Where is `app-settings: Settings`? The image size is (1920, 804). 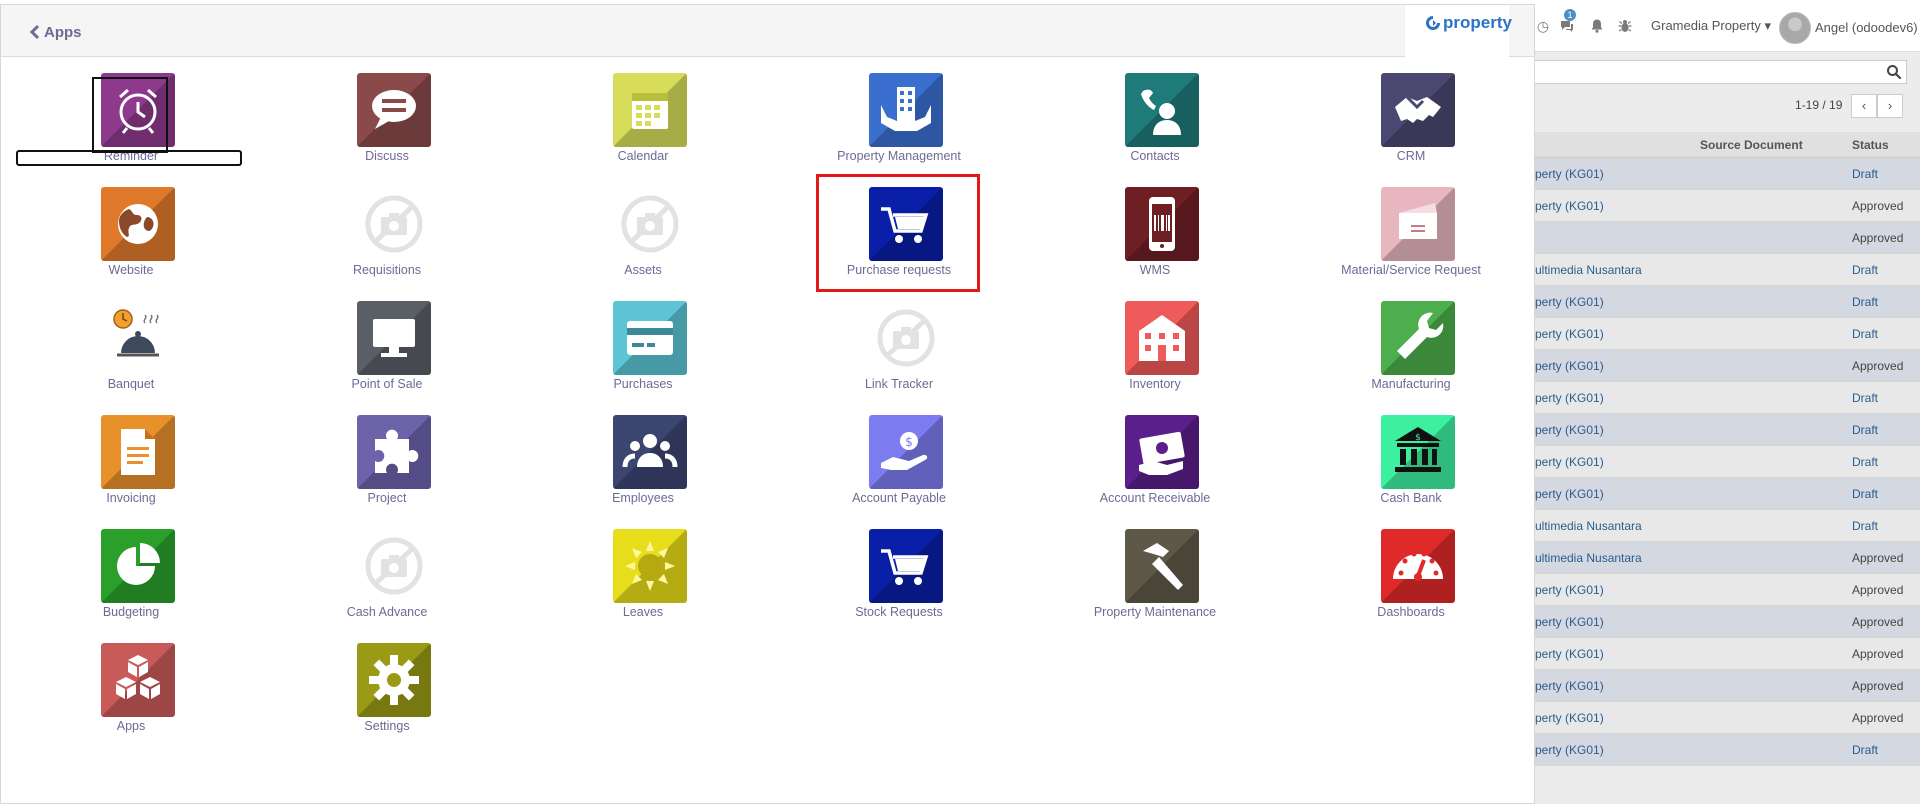 app-settings: Settings is located at coordinates (387, 695).